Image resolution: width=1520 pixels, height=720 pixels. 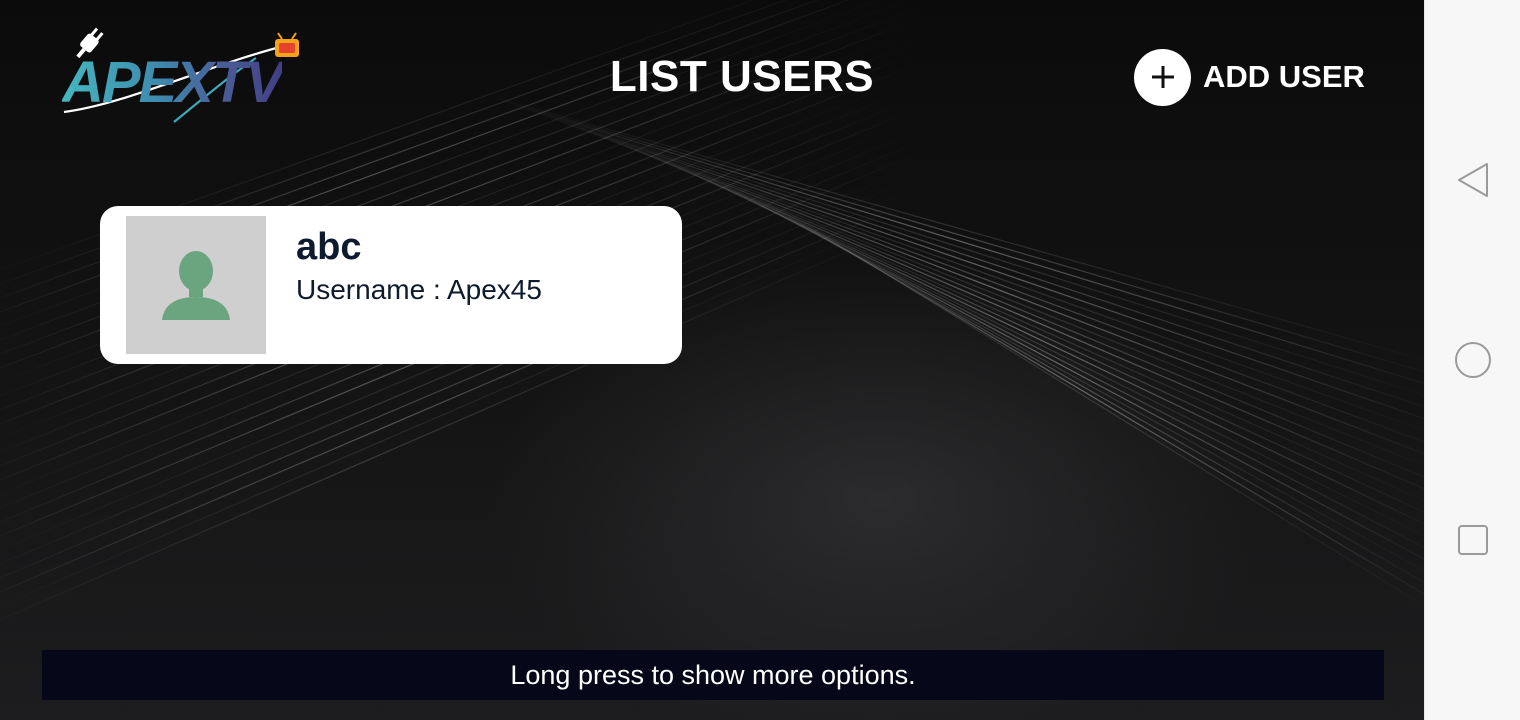 What do you see at coordinates (713, 675) in the screenshot?
I see `toast-message: Long press to show more options.` at bounding box center [713, 675].